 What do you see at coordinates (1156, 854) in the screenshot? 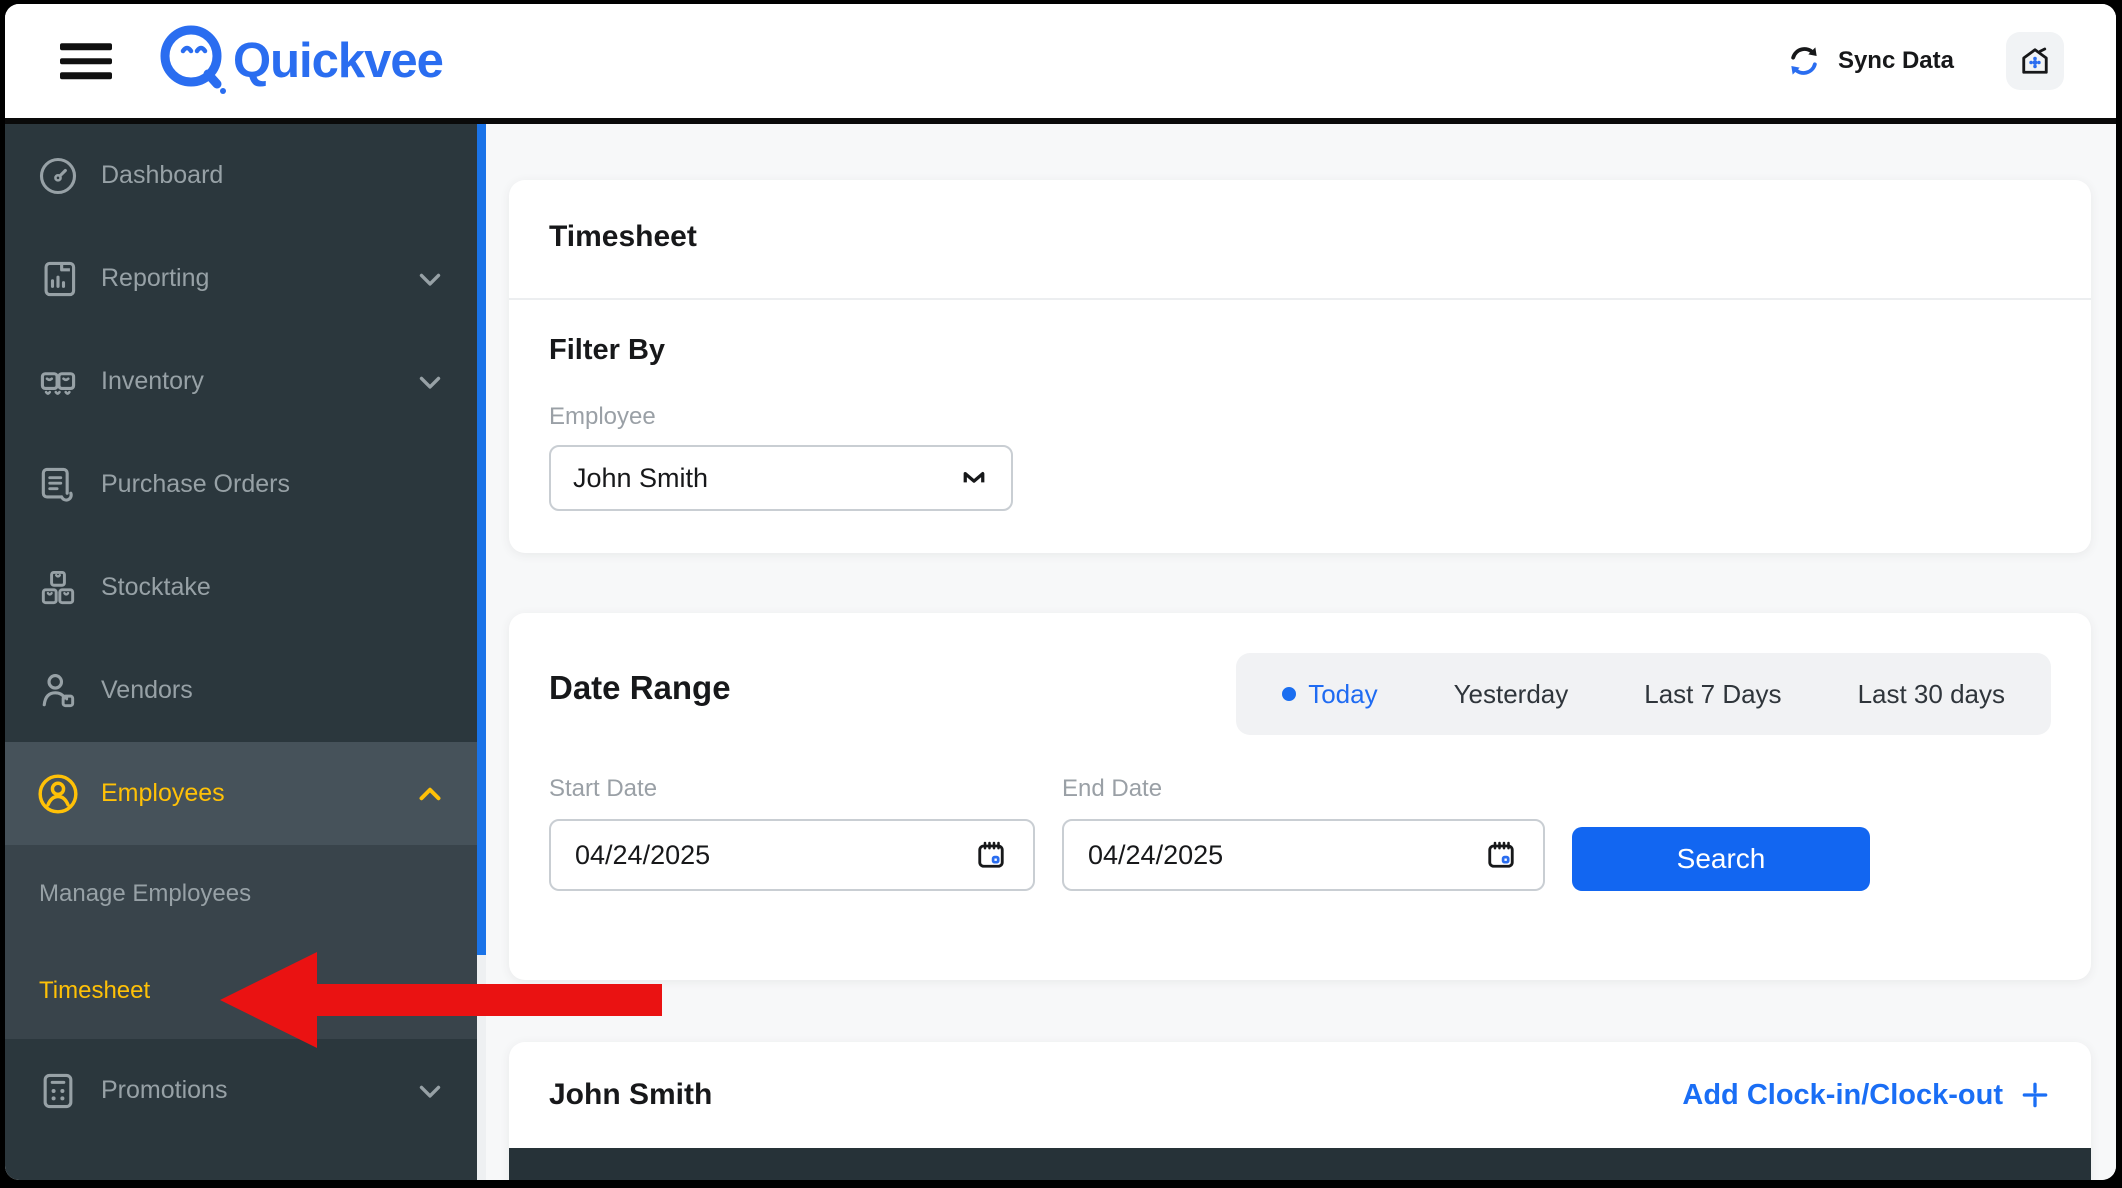
I see `end-date-value: 04/24/2025` at bounding box center [1156, 854].